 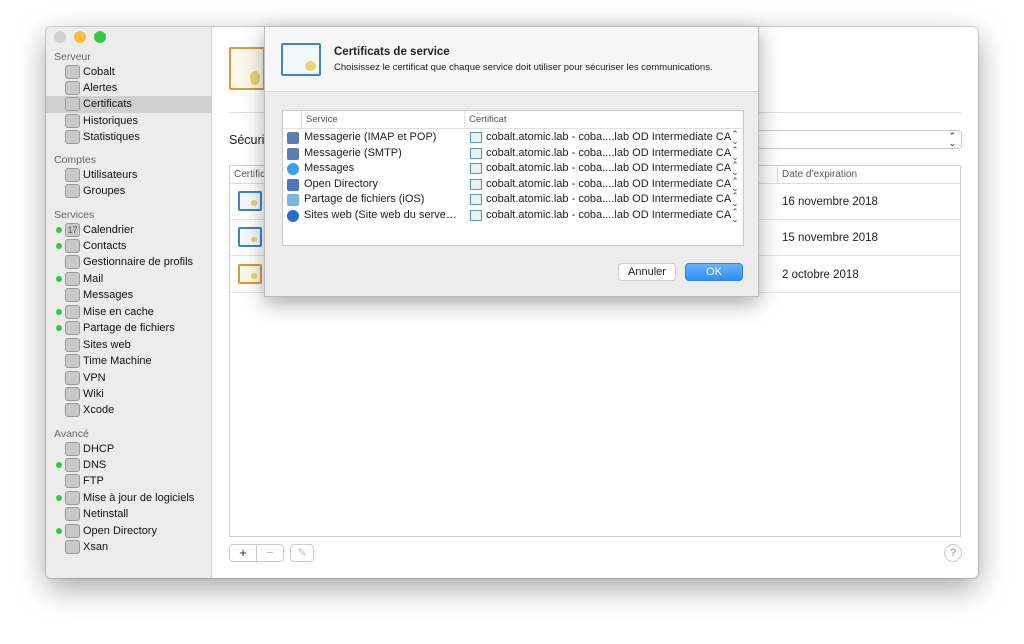 I want to click on cancel-button: Annuler, so click(x=647, y=272).